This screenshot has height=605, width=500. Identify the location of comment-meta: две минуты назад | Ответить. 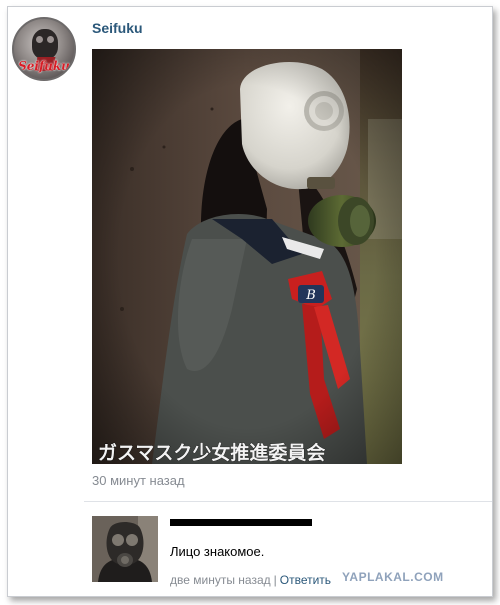
(250, 580).